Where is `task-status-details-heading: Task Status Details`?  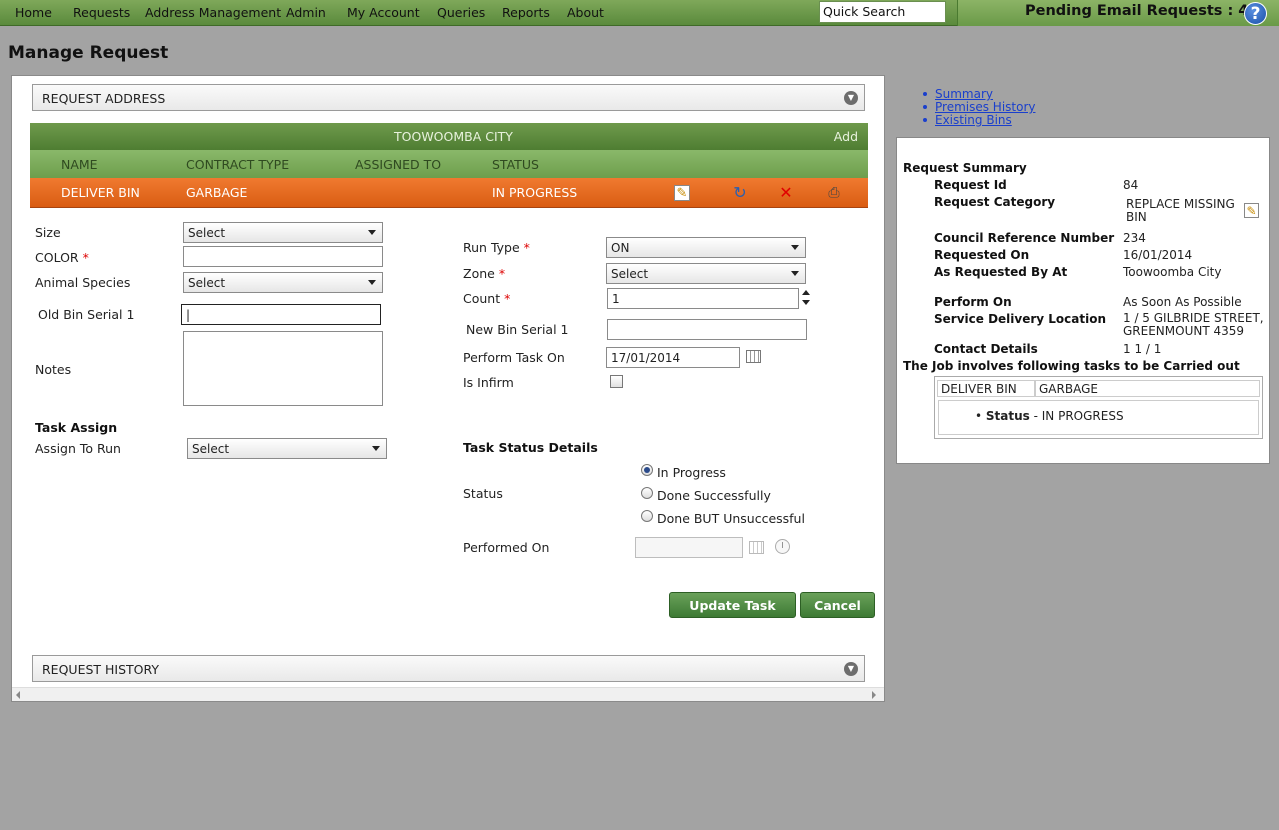
task-status-details-heading: Task Status Details is located at coordinates (530, 447).